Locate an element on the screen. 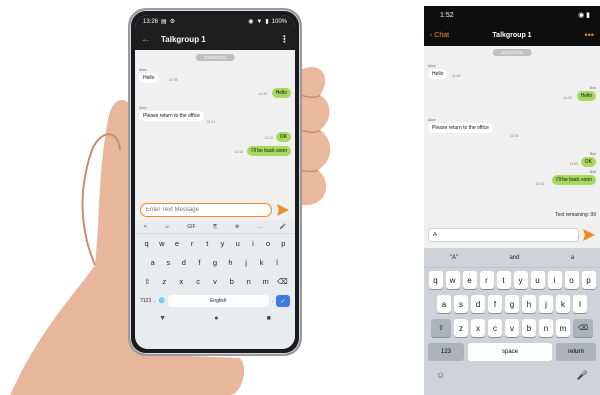 The image size is (600, 395). message-time: 11:13 is located at coordinates (239, 152).